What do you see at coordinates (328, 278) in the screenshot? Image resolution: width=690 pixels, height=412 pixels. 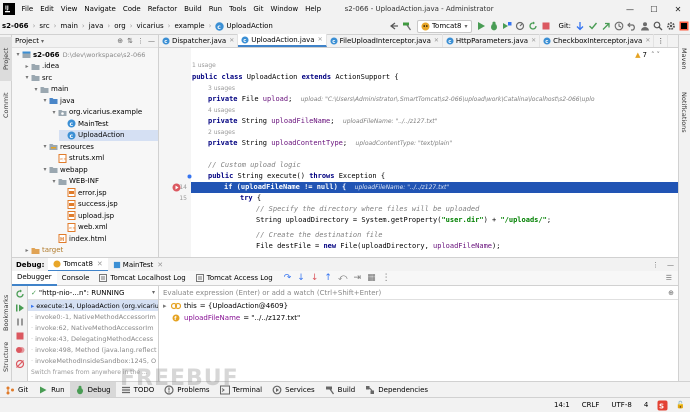 I see `step-out-icon: ↑` at bounding box center [328, 278].